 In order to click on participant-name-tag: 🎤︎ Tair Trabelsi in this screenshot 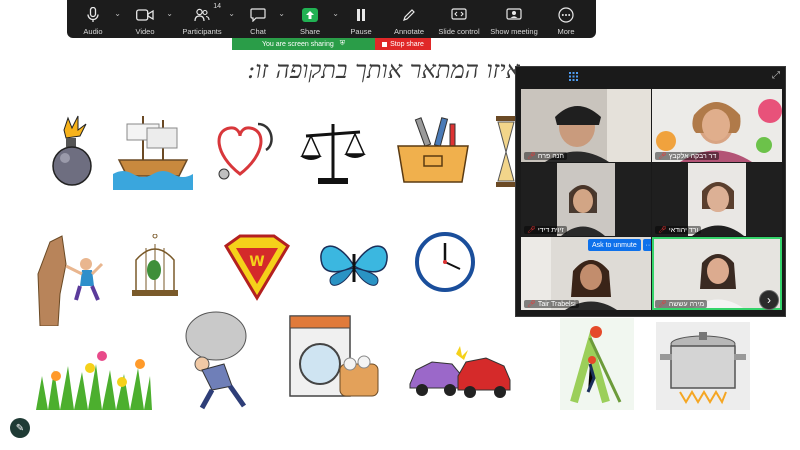, I will do `click(551, 304)`.